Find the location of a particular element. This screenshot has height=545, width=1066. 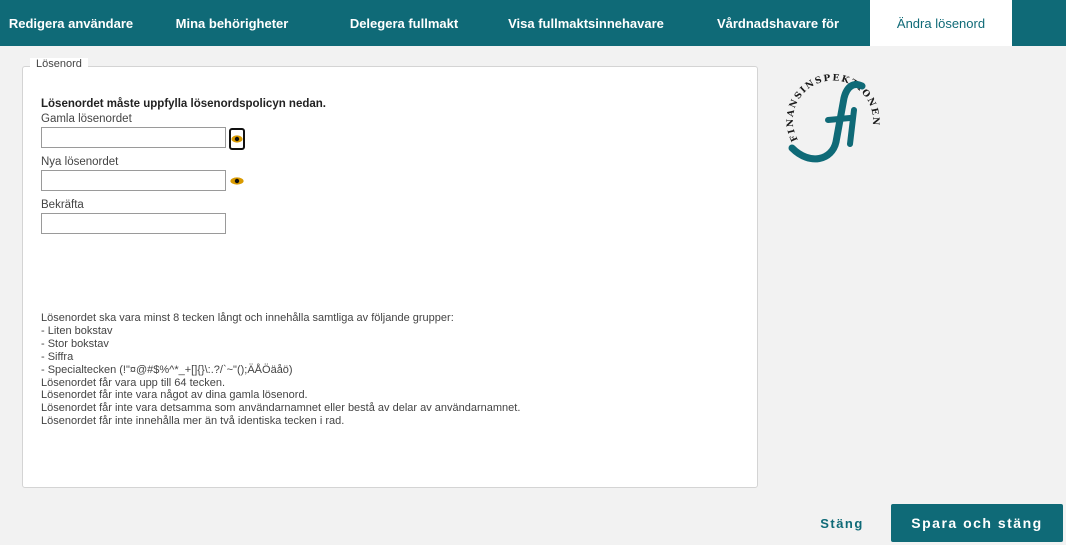

confirm-password-label: Bekräfta is located at coordinates (62, 205).